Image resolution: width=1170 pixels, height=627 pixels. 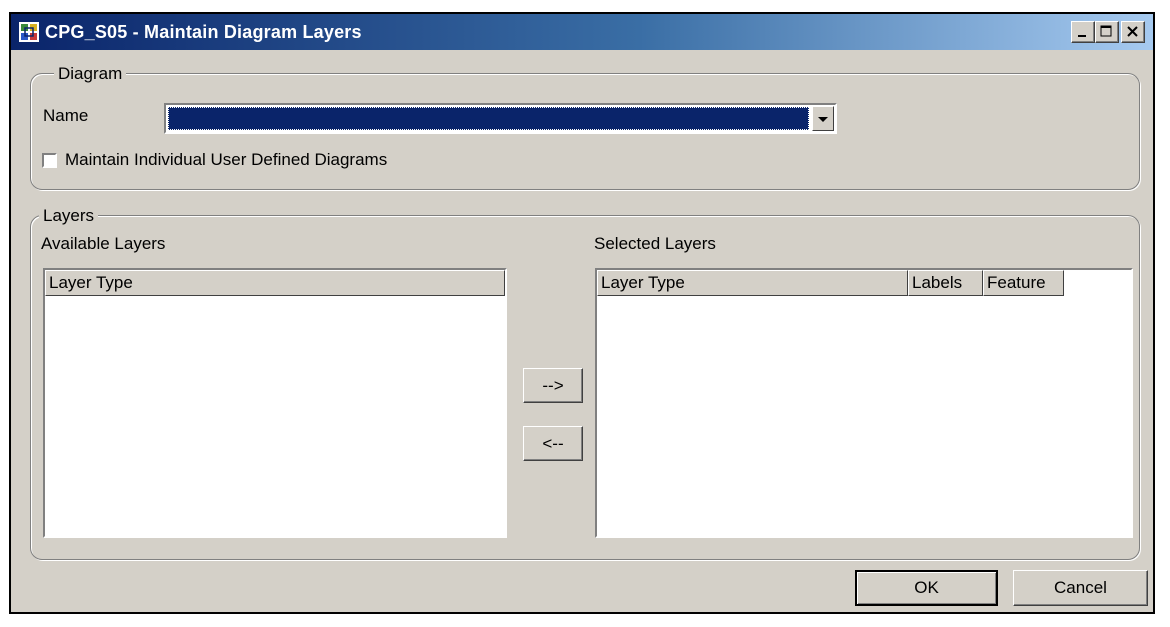 I want to click on minimize-button, so click(x=1083, y=32).